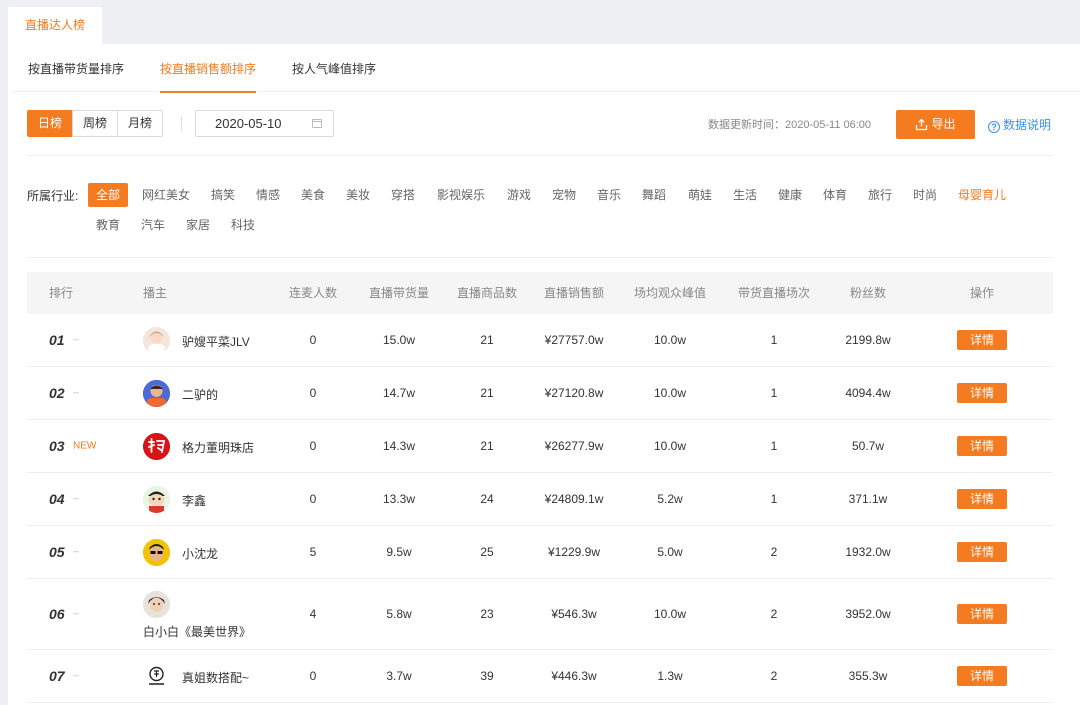 Image resolution: width=1080 pixels, height=705 pixels. What do you see at coordinates (166, 195) in the screenshot?
I see `industry-tag: 网红美女` at bounding box center [166, 195].